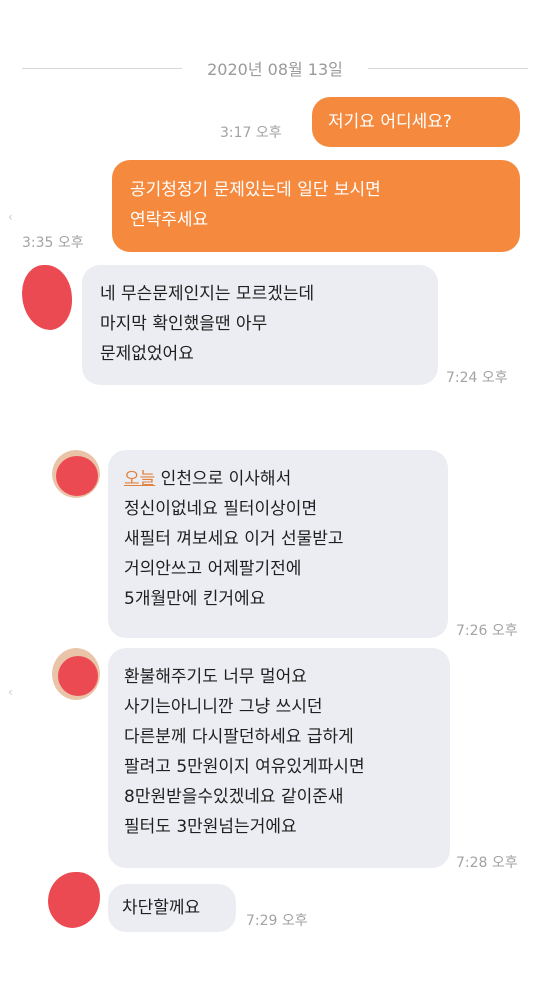  Describe the element at coordinates (390, 122) in the screenshot. I see `message-text: 저기요 어디세요?` at that location.